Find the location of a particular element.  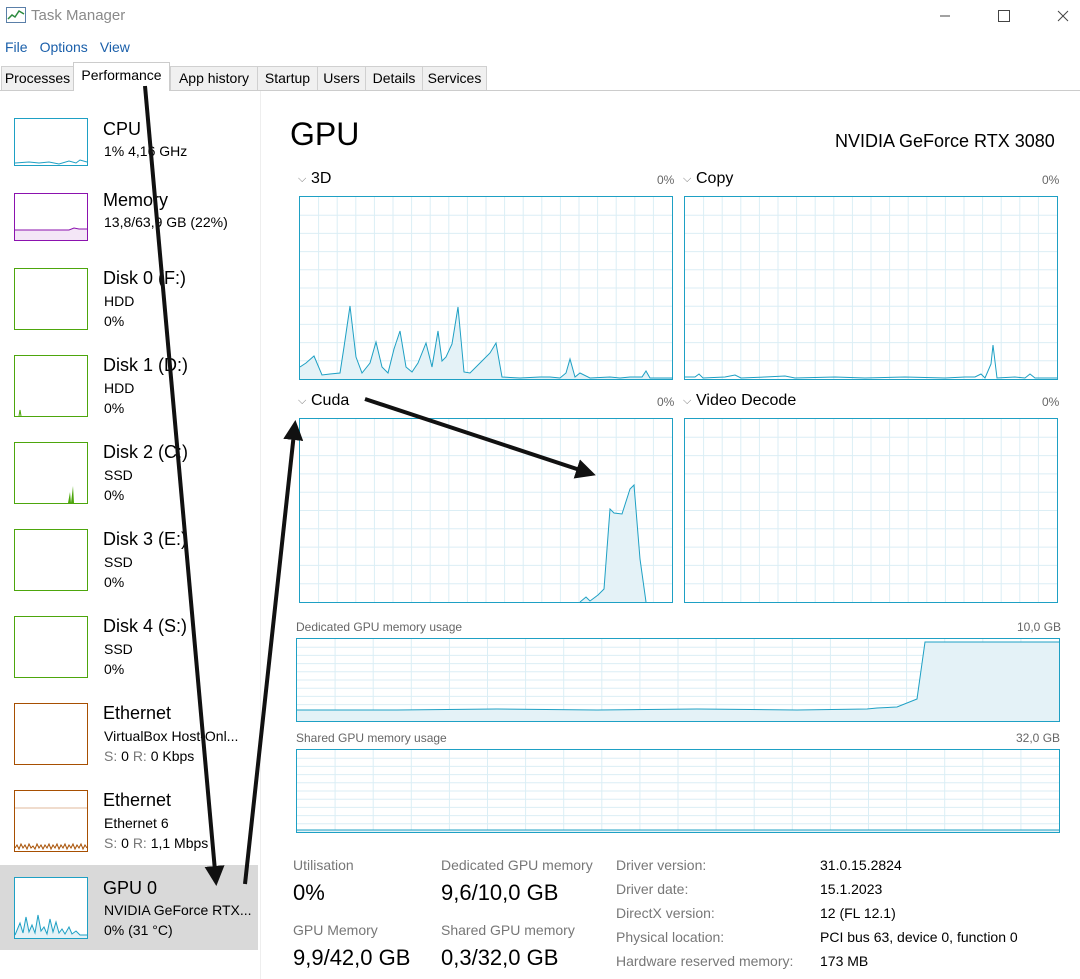

physical-location-label: Physical location: is located at coordinates (670, 937).